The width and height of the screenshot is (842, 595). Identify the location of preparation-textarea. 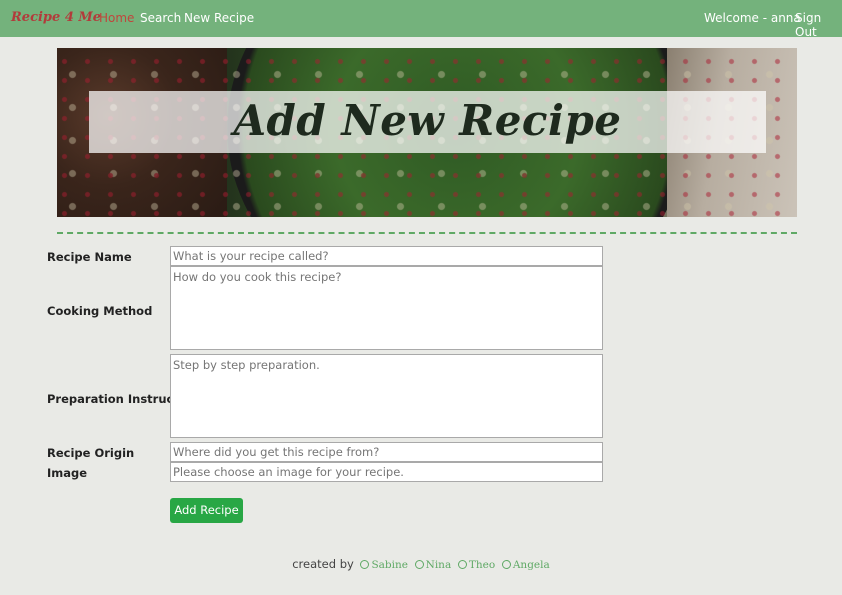
(386, 396).